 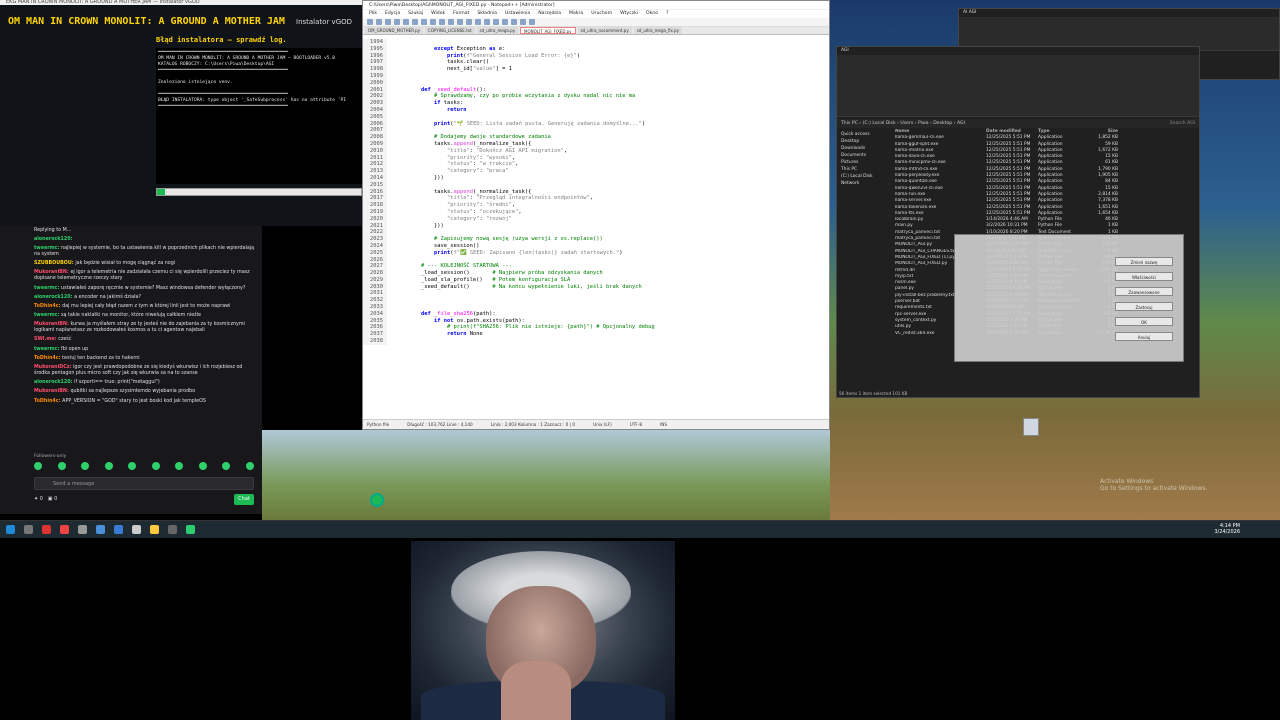 I want to click on menu-item: Widok, so click(x=438, y=14).